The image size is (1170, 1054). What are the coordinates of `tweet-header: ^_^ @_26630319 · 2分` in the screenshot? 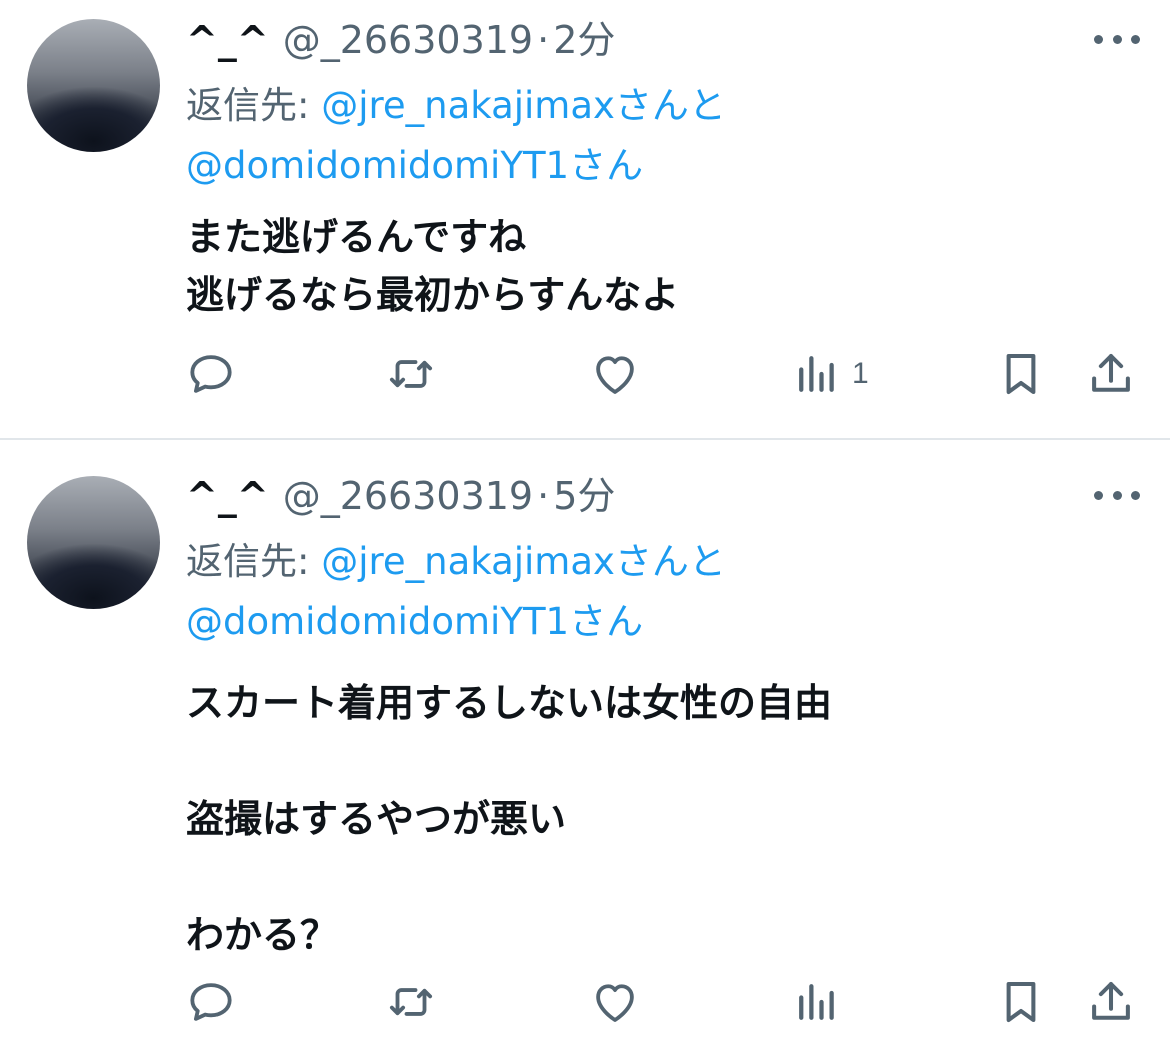 It's located at (400, 40).